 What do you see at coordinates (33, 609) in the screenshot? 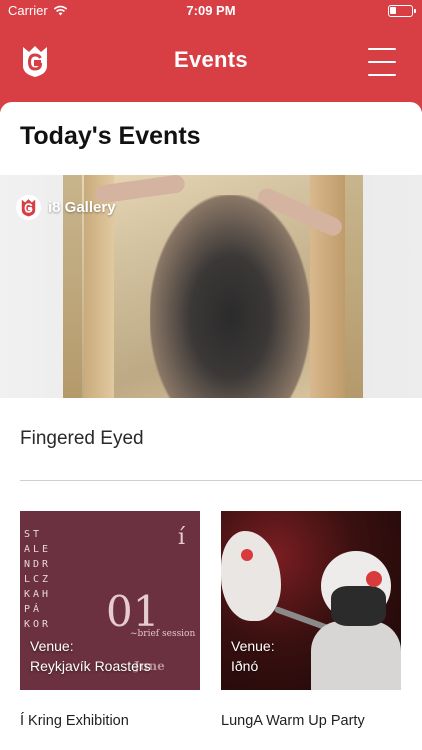
I see `artwork-letter-row: PÁ` at bounding box center [33, 609].